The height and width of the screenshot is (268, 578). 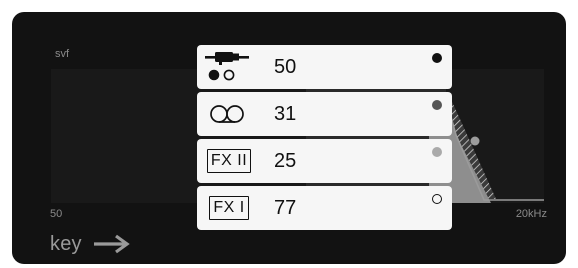 What do you see at coordinates (229, 114) in the screenshot?
I see `tape-reels-icon` at bounding box center [229, 114].